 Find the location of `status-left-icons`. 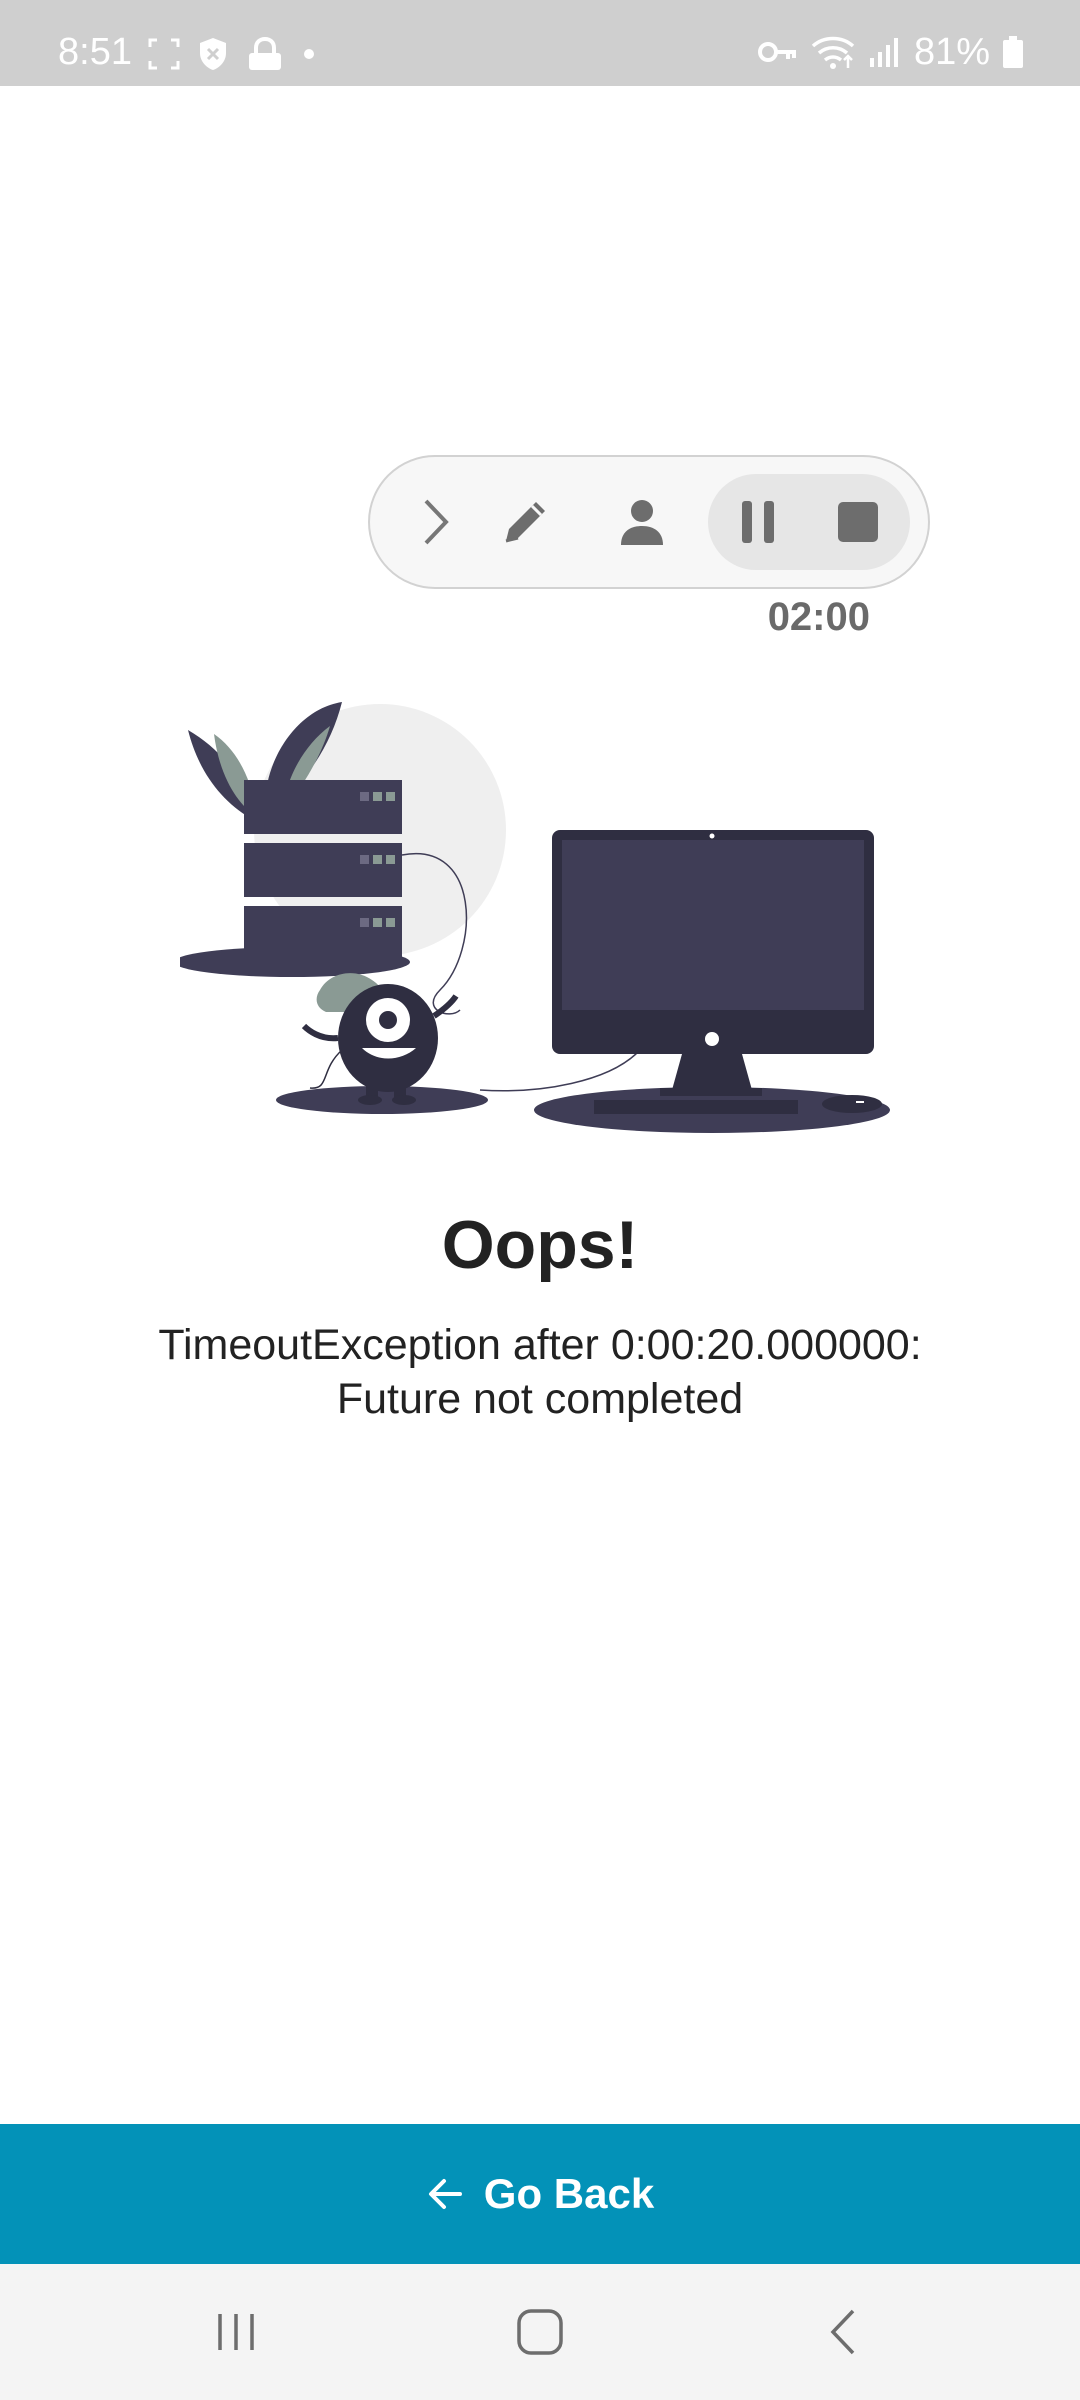

status-left-icons is located at coordinates (232, 54).